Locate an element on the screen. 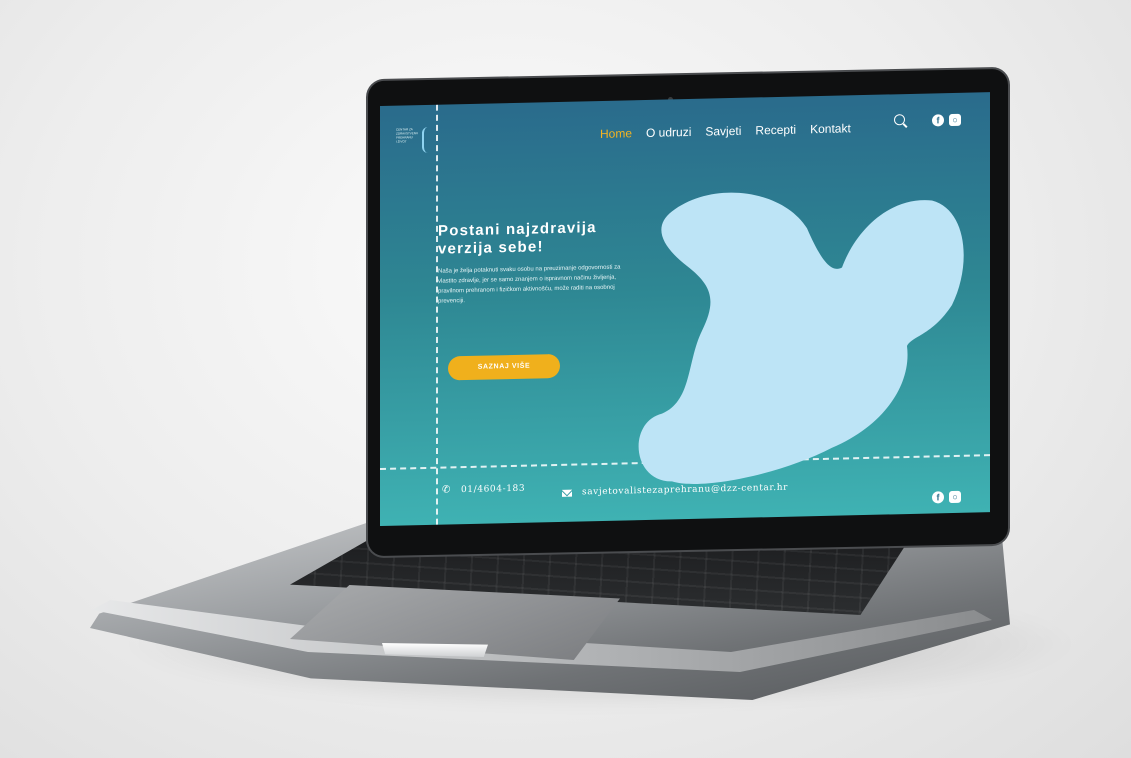 The width and height of the screenshot is (1131, 758). footer-phone: ✆ 01/4604-183 is located at coordinates (484, 489).